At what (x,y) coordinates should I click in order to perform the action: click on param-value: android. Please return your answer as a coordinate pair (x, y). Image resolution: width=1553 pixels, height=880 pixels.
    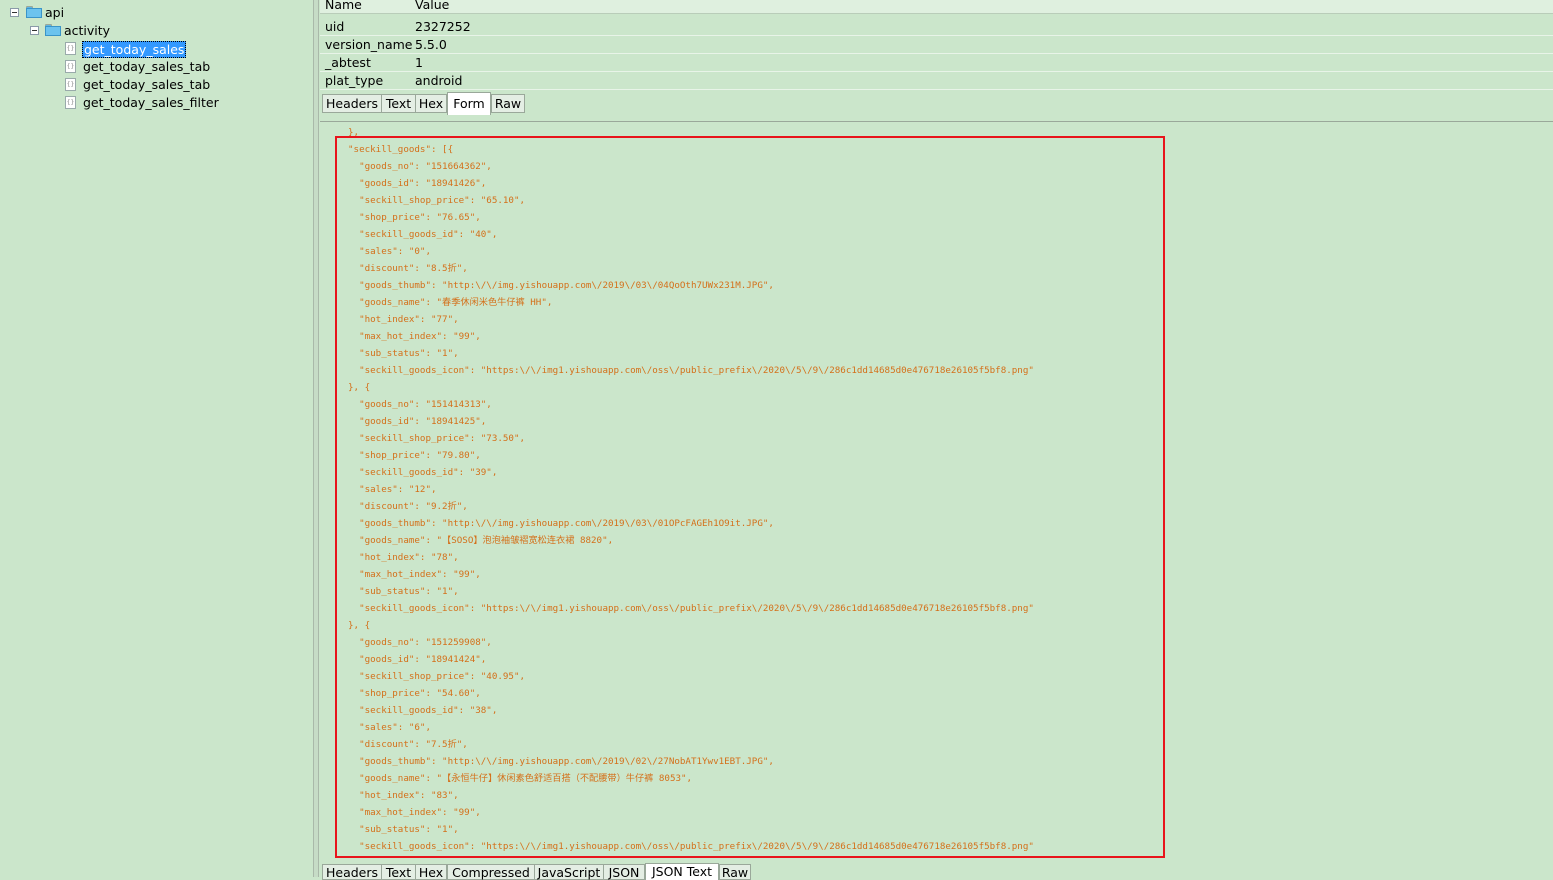
    Looking at the image, I should click on (439, 80).